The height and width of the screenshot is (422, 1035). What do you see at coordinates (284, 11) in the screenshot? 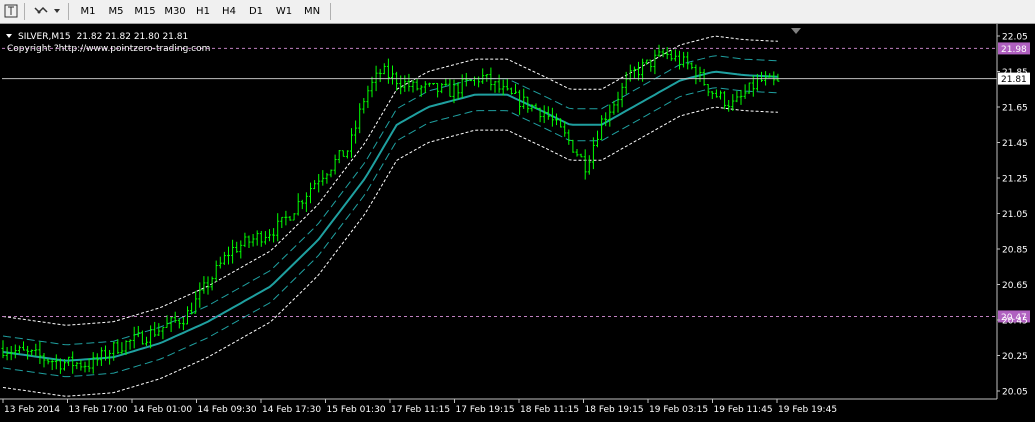
I see `timeframe-w1-button: W1` at bounding box center [284, 11].